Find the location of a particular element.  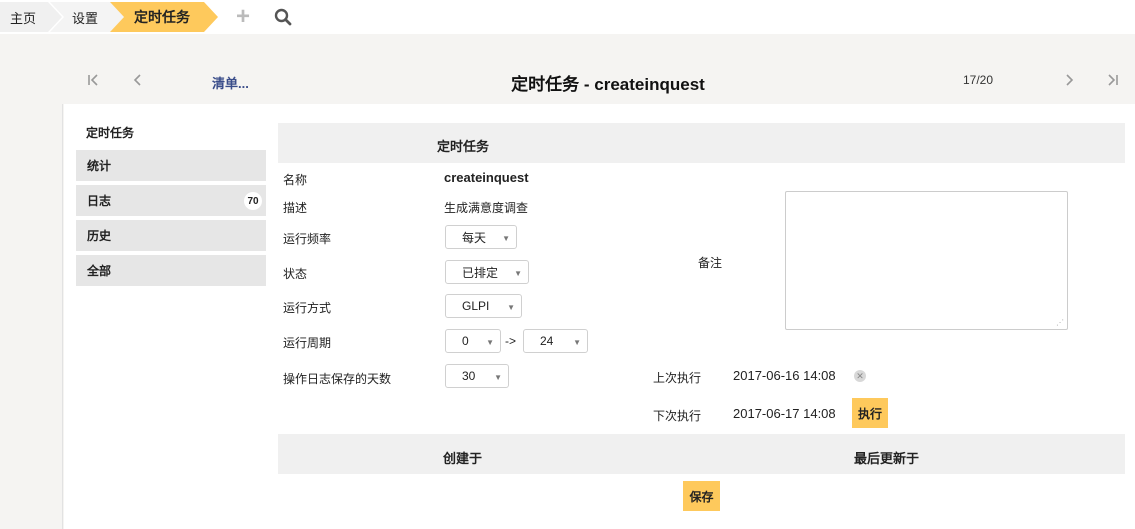

last-run-label: 上次执行 is located at coordinates (677, 378).